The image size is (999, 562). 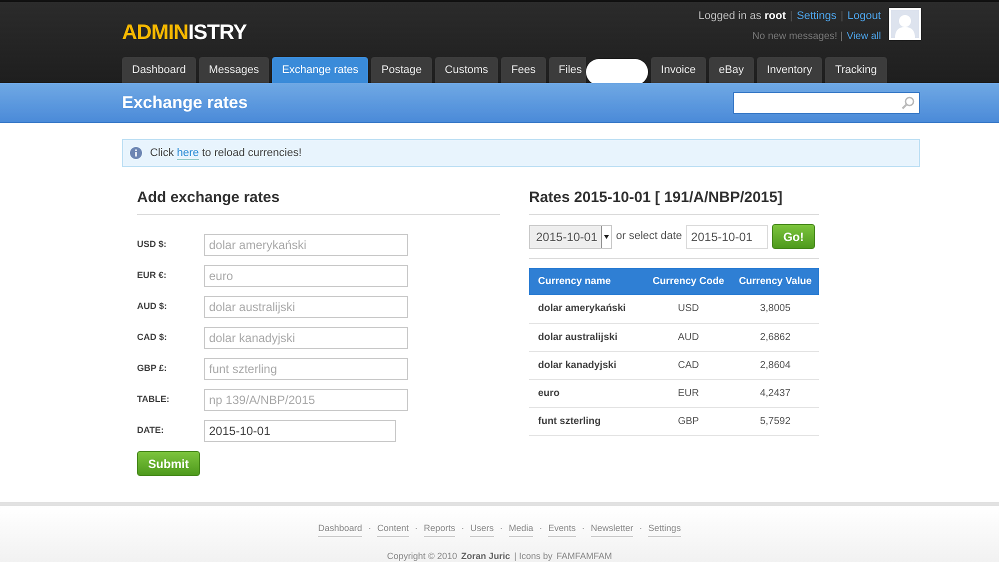 What do you see at coordinates (656, 198) in the screenshot?
I see `rates-heading: Rates 2015-10-01 [ 191/A/NBP/2015]` at bounding box center [656, 198].